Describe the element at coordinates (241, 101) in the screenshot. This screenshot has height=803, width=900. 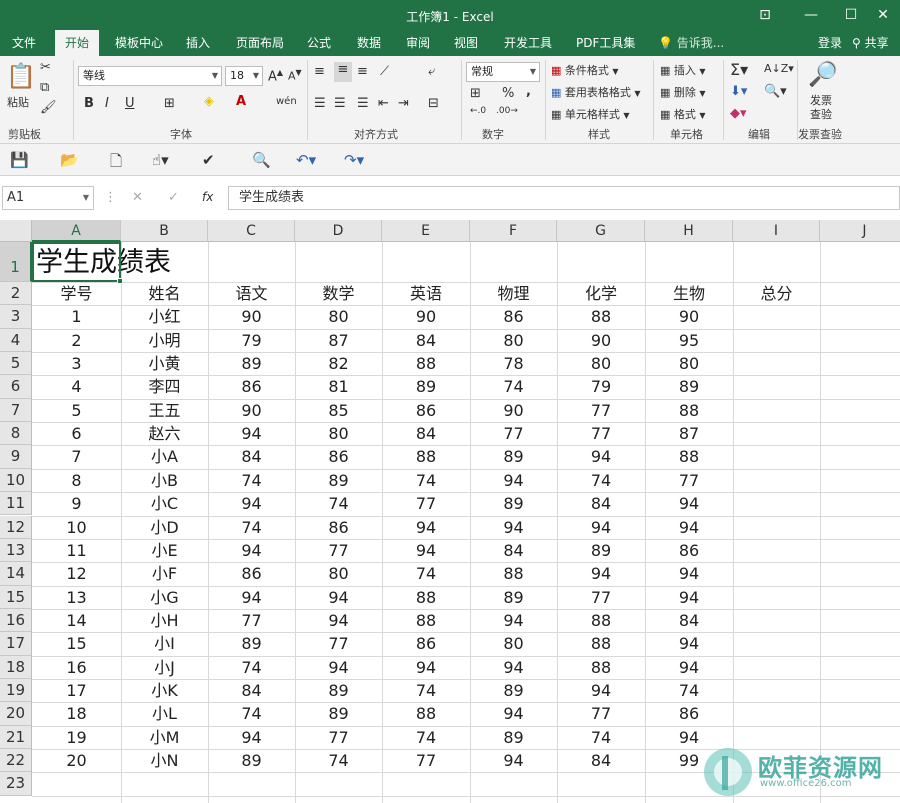
I see `font-color-icon: A` at that location.